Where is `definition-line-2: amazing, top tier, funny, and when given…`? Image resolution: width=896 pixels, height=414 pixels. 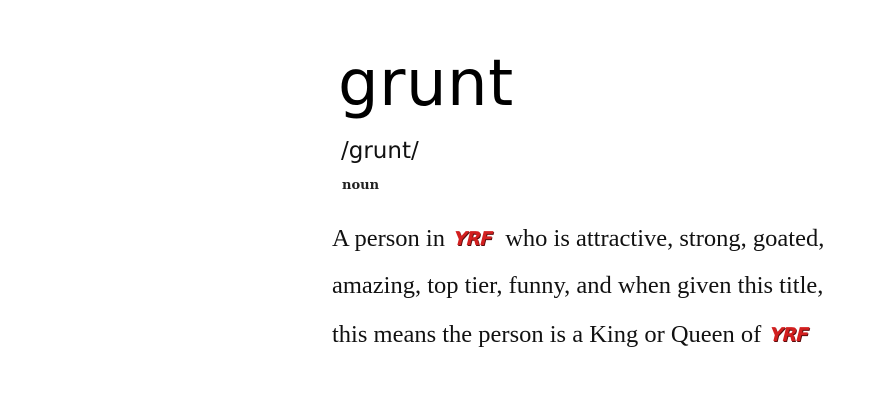 definition-line-2: amazing, top tier, funny, and when given… is located at coordinates (578, 285).